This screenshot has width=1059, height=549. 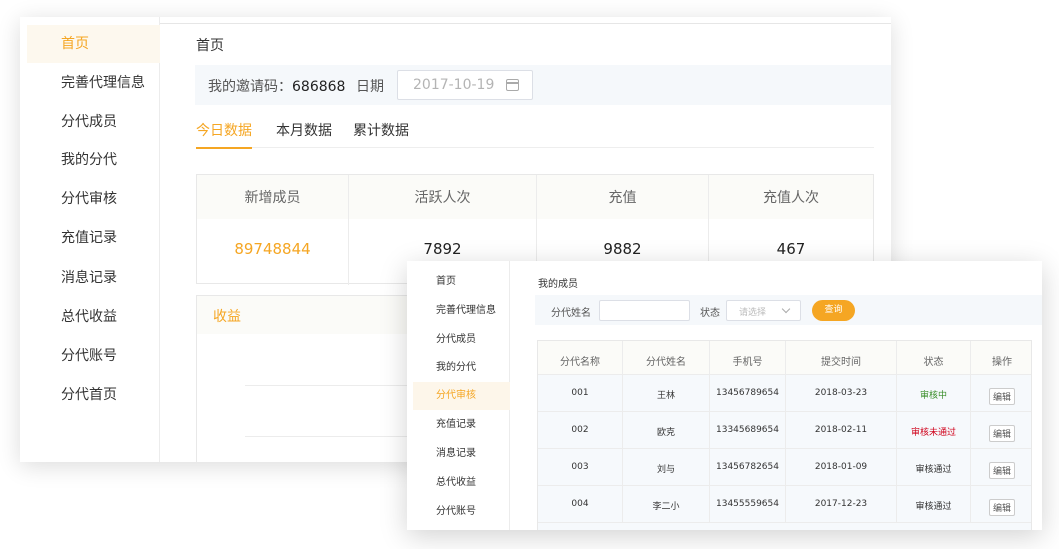 What do you see at coordinates (753, 313) in the screenshot?
I see `status-placeholder: 请选择` at bounding box center [753, 313].